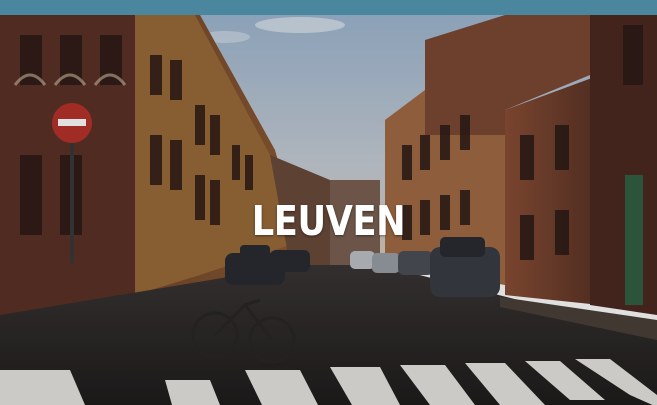 Image resolution: width=657 pixels, height=405 pixels. I want to click on city-title: LEUVEN, so click(328, 221).